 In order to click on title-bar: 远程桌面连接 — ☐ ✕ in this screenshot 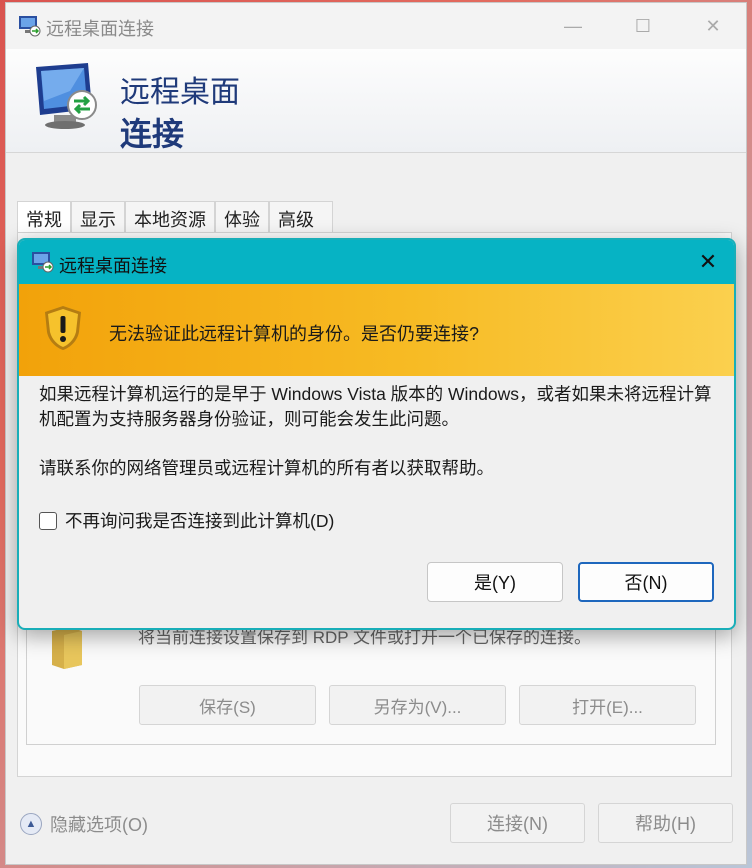, I will do `click(376, 26)`.